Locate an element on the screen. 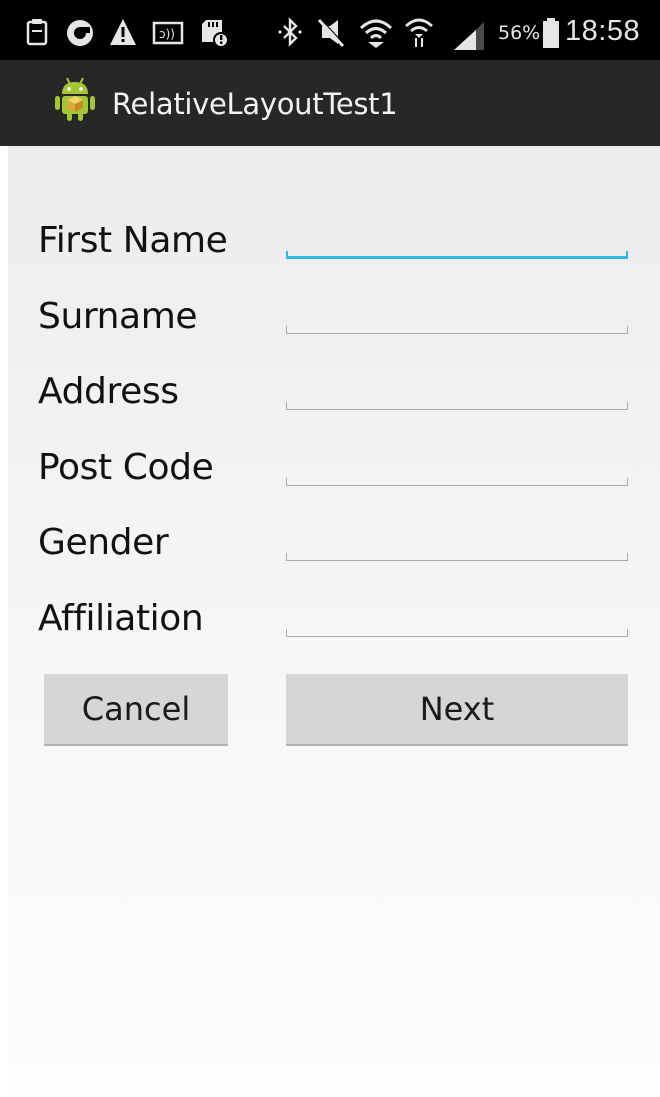 The width and height of the screenshot is (660, 1097). app-title: RelativeLayoutTest1 is located at coordinates (255, 104).